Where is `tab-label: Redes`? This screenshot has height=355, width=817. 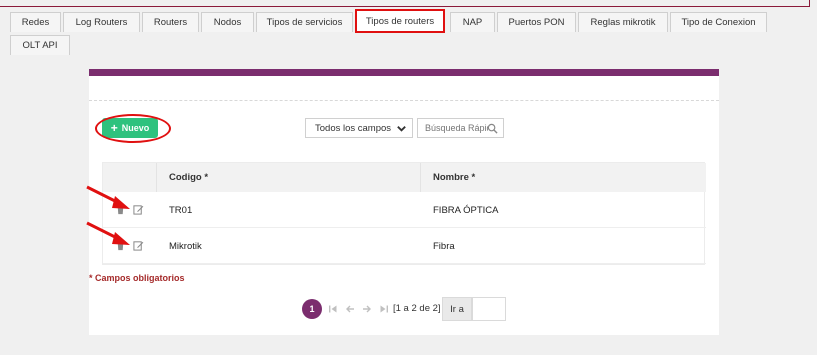
tab-label: Redes is located at coordinates (35, 22).